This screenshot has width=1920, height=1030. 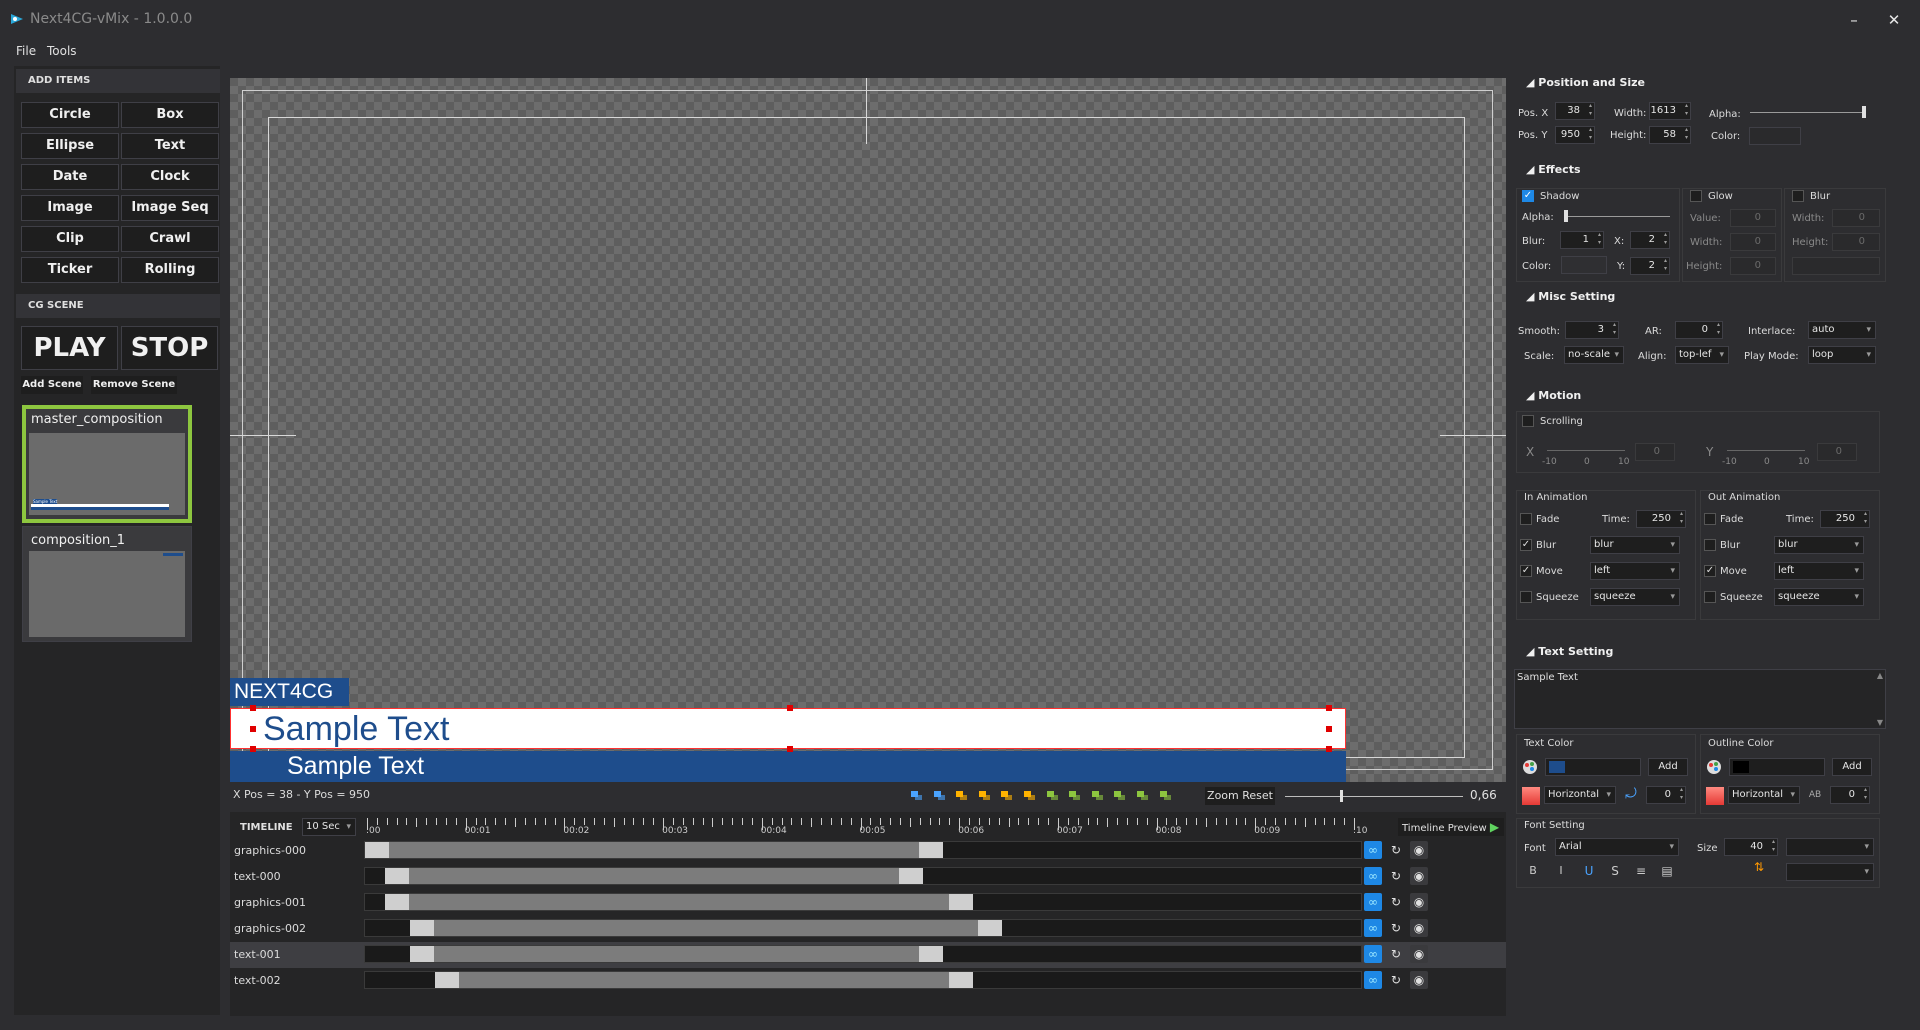 What do you see at coordinates (1165, 795) in the screenshot?
I see `align-fill-icon` at bounding box center [1165, 795].